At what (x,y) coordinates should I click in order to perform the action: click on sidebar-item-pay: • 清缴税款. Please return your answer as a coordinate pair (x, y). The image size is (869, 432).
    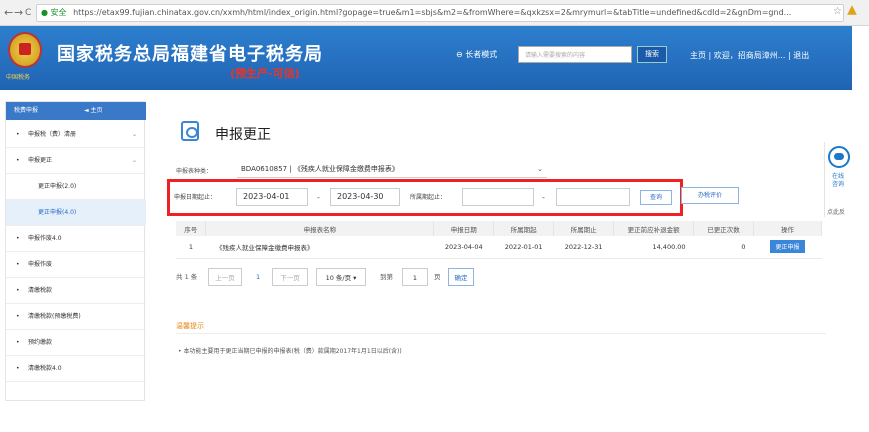
    Looking at the image, I should click on (76, 291).